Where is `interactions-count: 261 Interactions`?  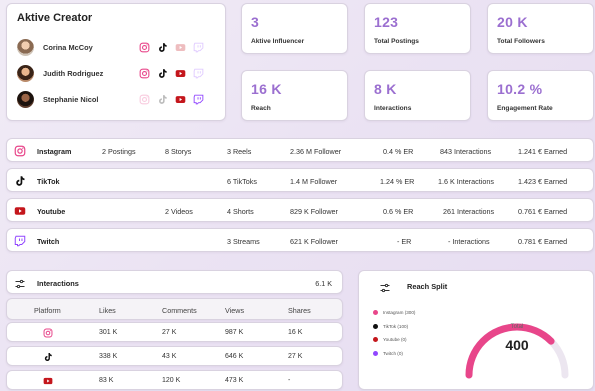
interactions-count: 261 Interactions is located at coordinates (469, 211).